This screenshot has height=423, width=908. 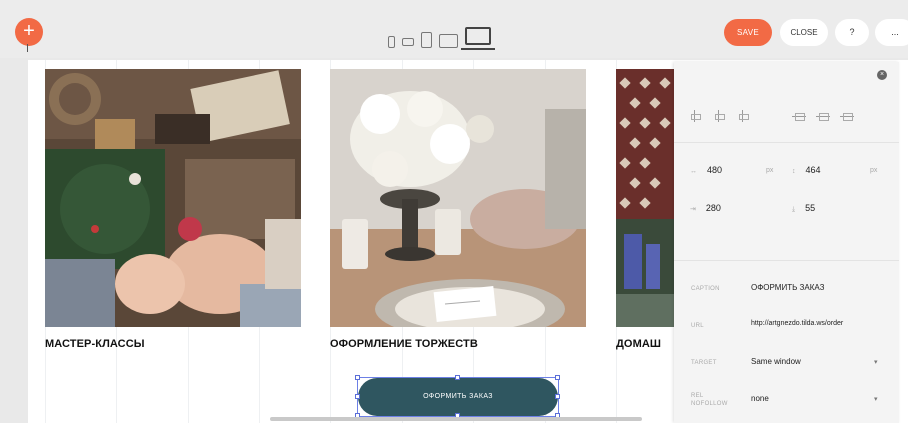 What do you see at coordinates (697, 326) in the screenshot?
I see `url-label: URL` at bounding box center [697, 326].